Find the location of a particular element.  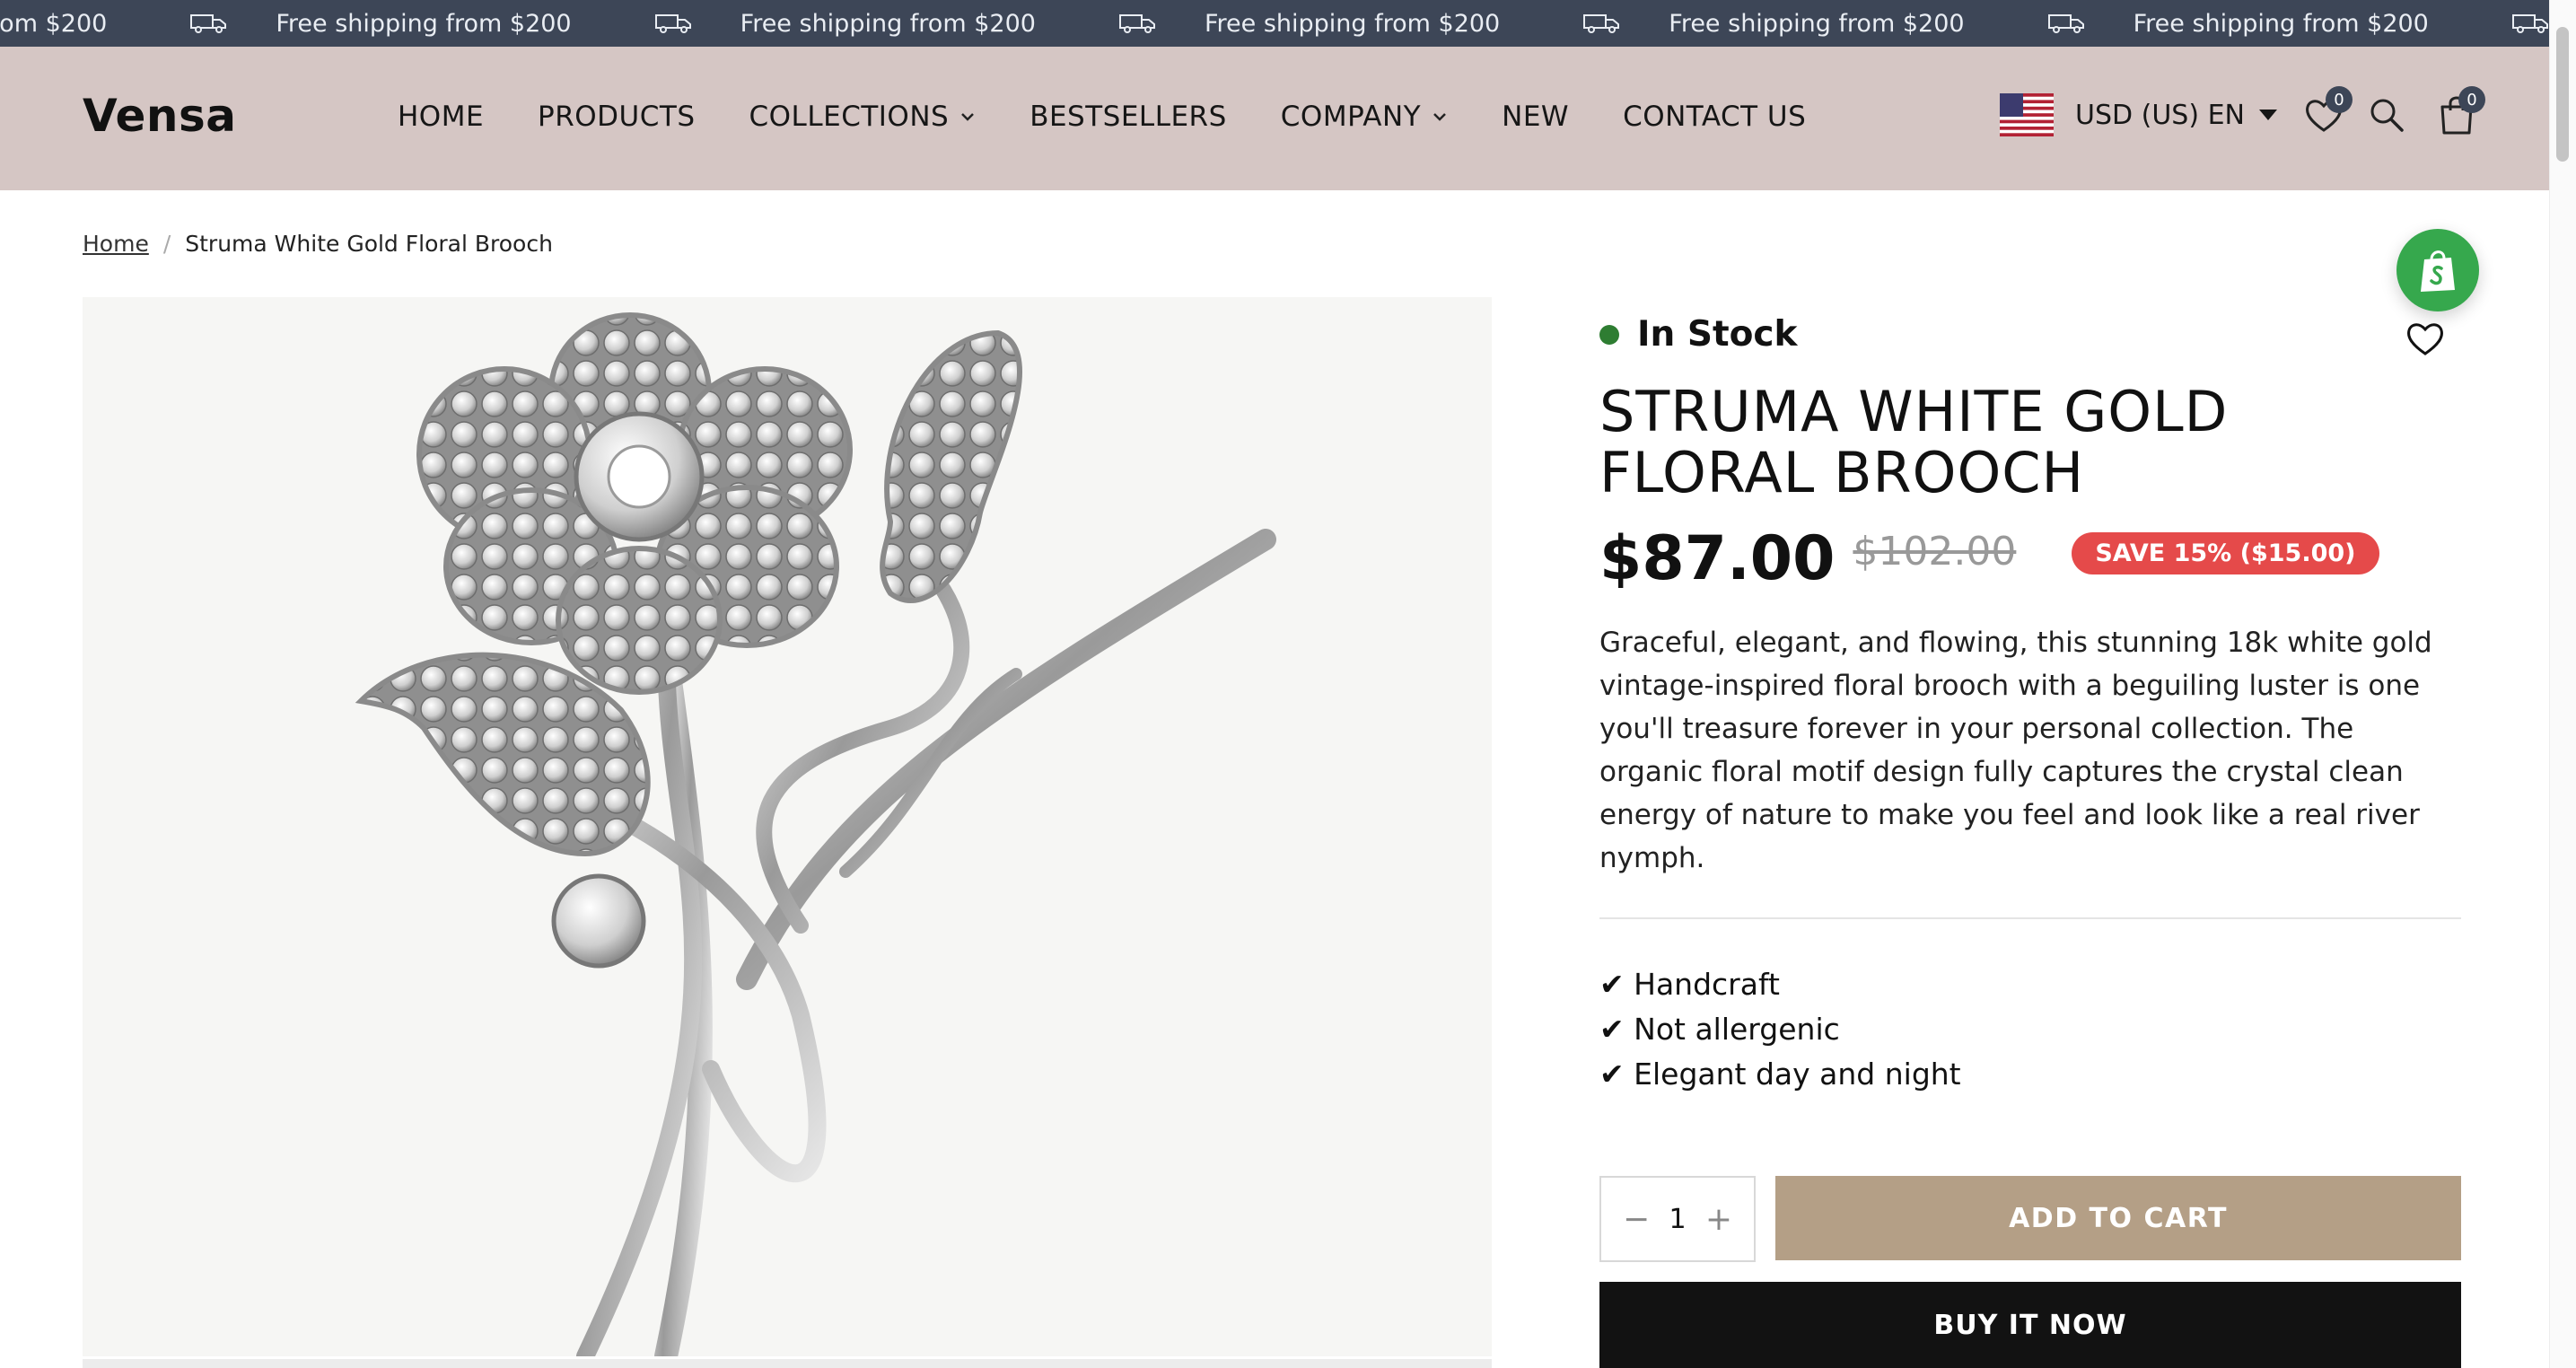

feature-item: ✔ Handcraft is located at coordinates (1689, 984).